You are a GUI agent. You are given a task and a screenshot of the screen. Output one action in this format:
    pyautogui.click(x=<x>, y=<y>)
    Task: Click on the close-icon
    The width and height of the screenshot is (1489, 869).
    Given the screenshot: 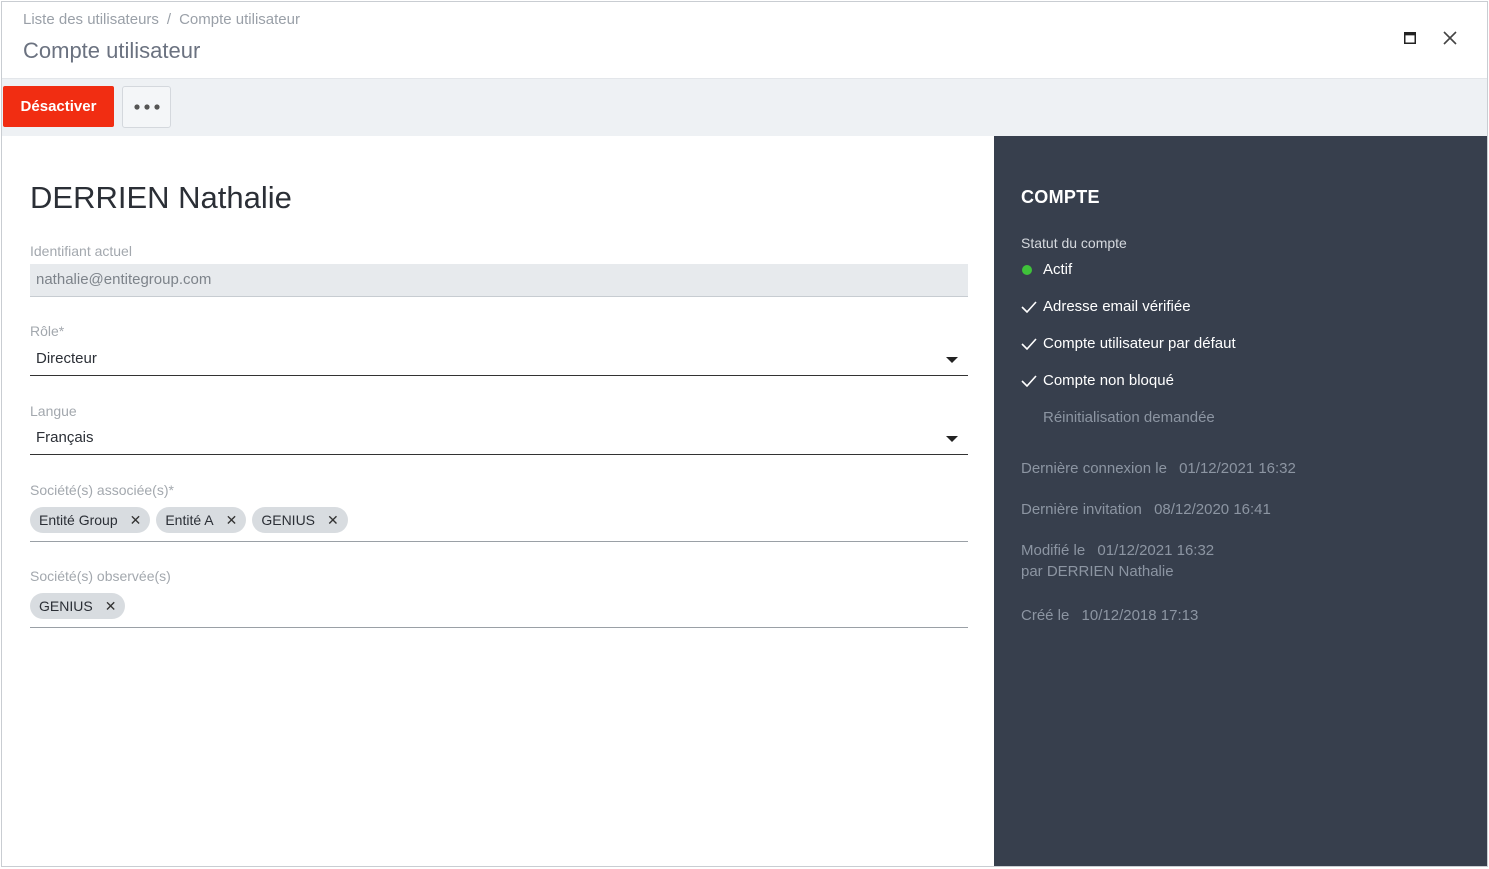 What is the action you would take?
    pyautogui.click(x=1450, y=38)
    